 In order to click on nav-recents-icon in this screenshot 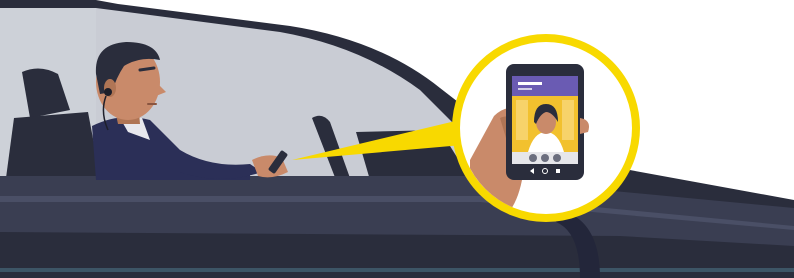, I will do `click(558, 171)`.